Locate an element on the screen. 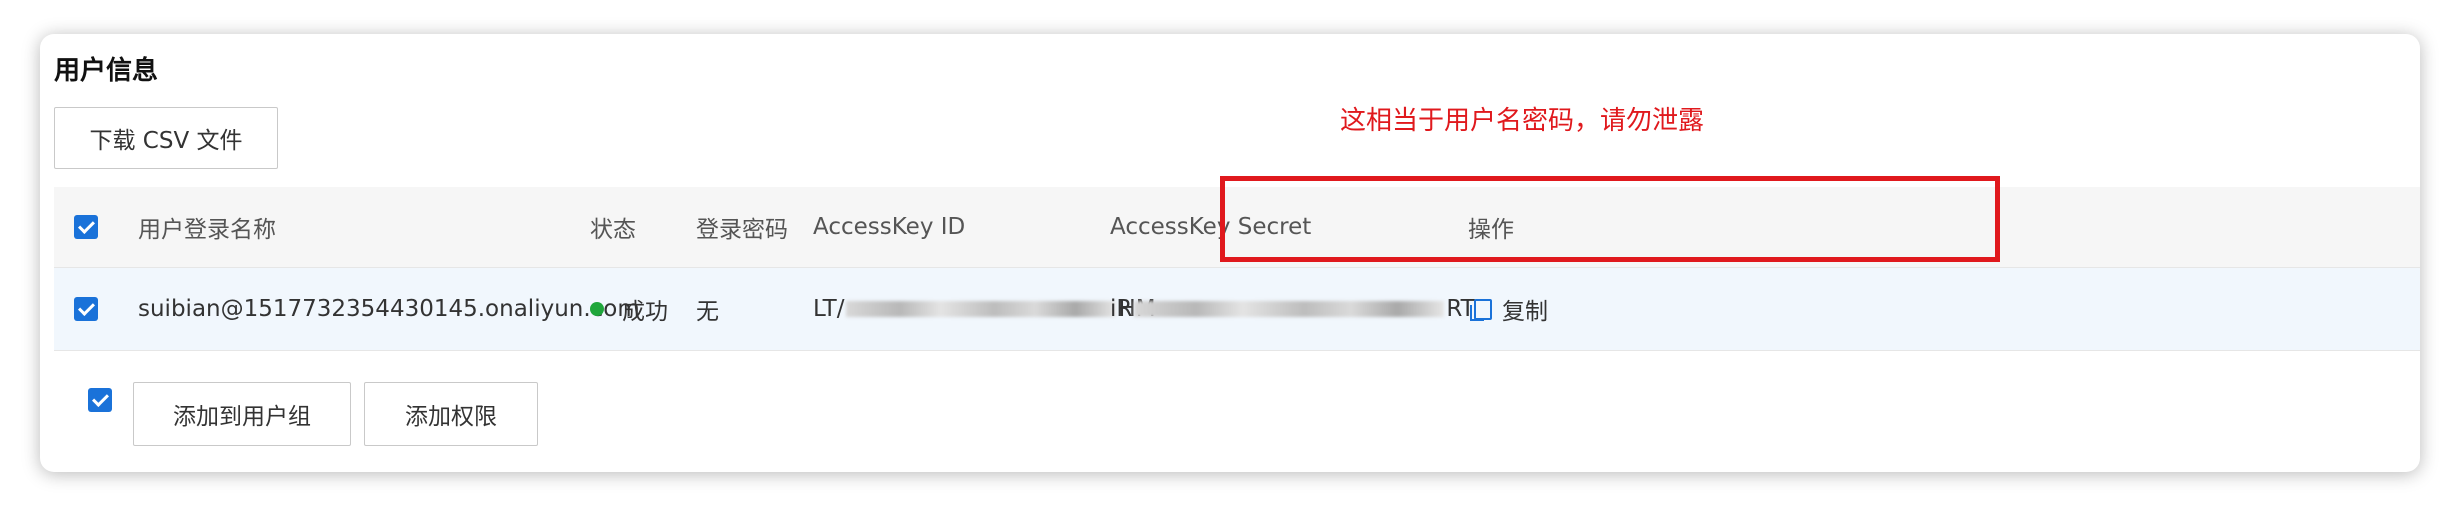  status-cell: 成功 is located at coordinates (629, 309).